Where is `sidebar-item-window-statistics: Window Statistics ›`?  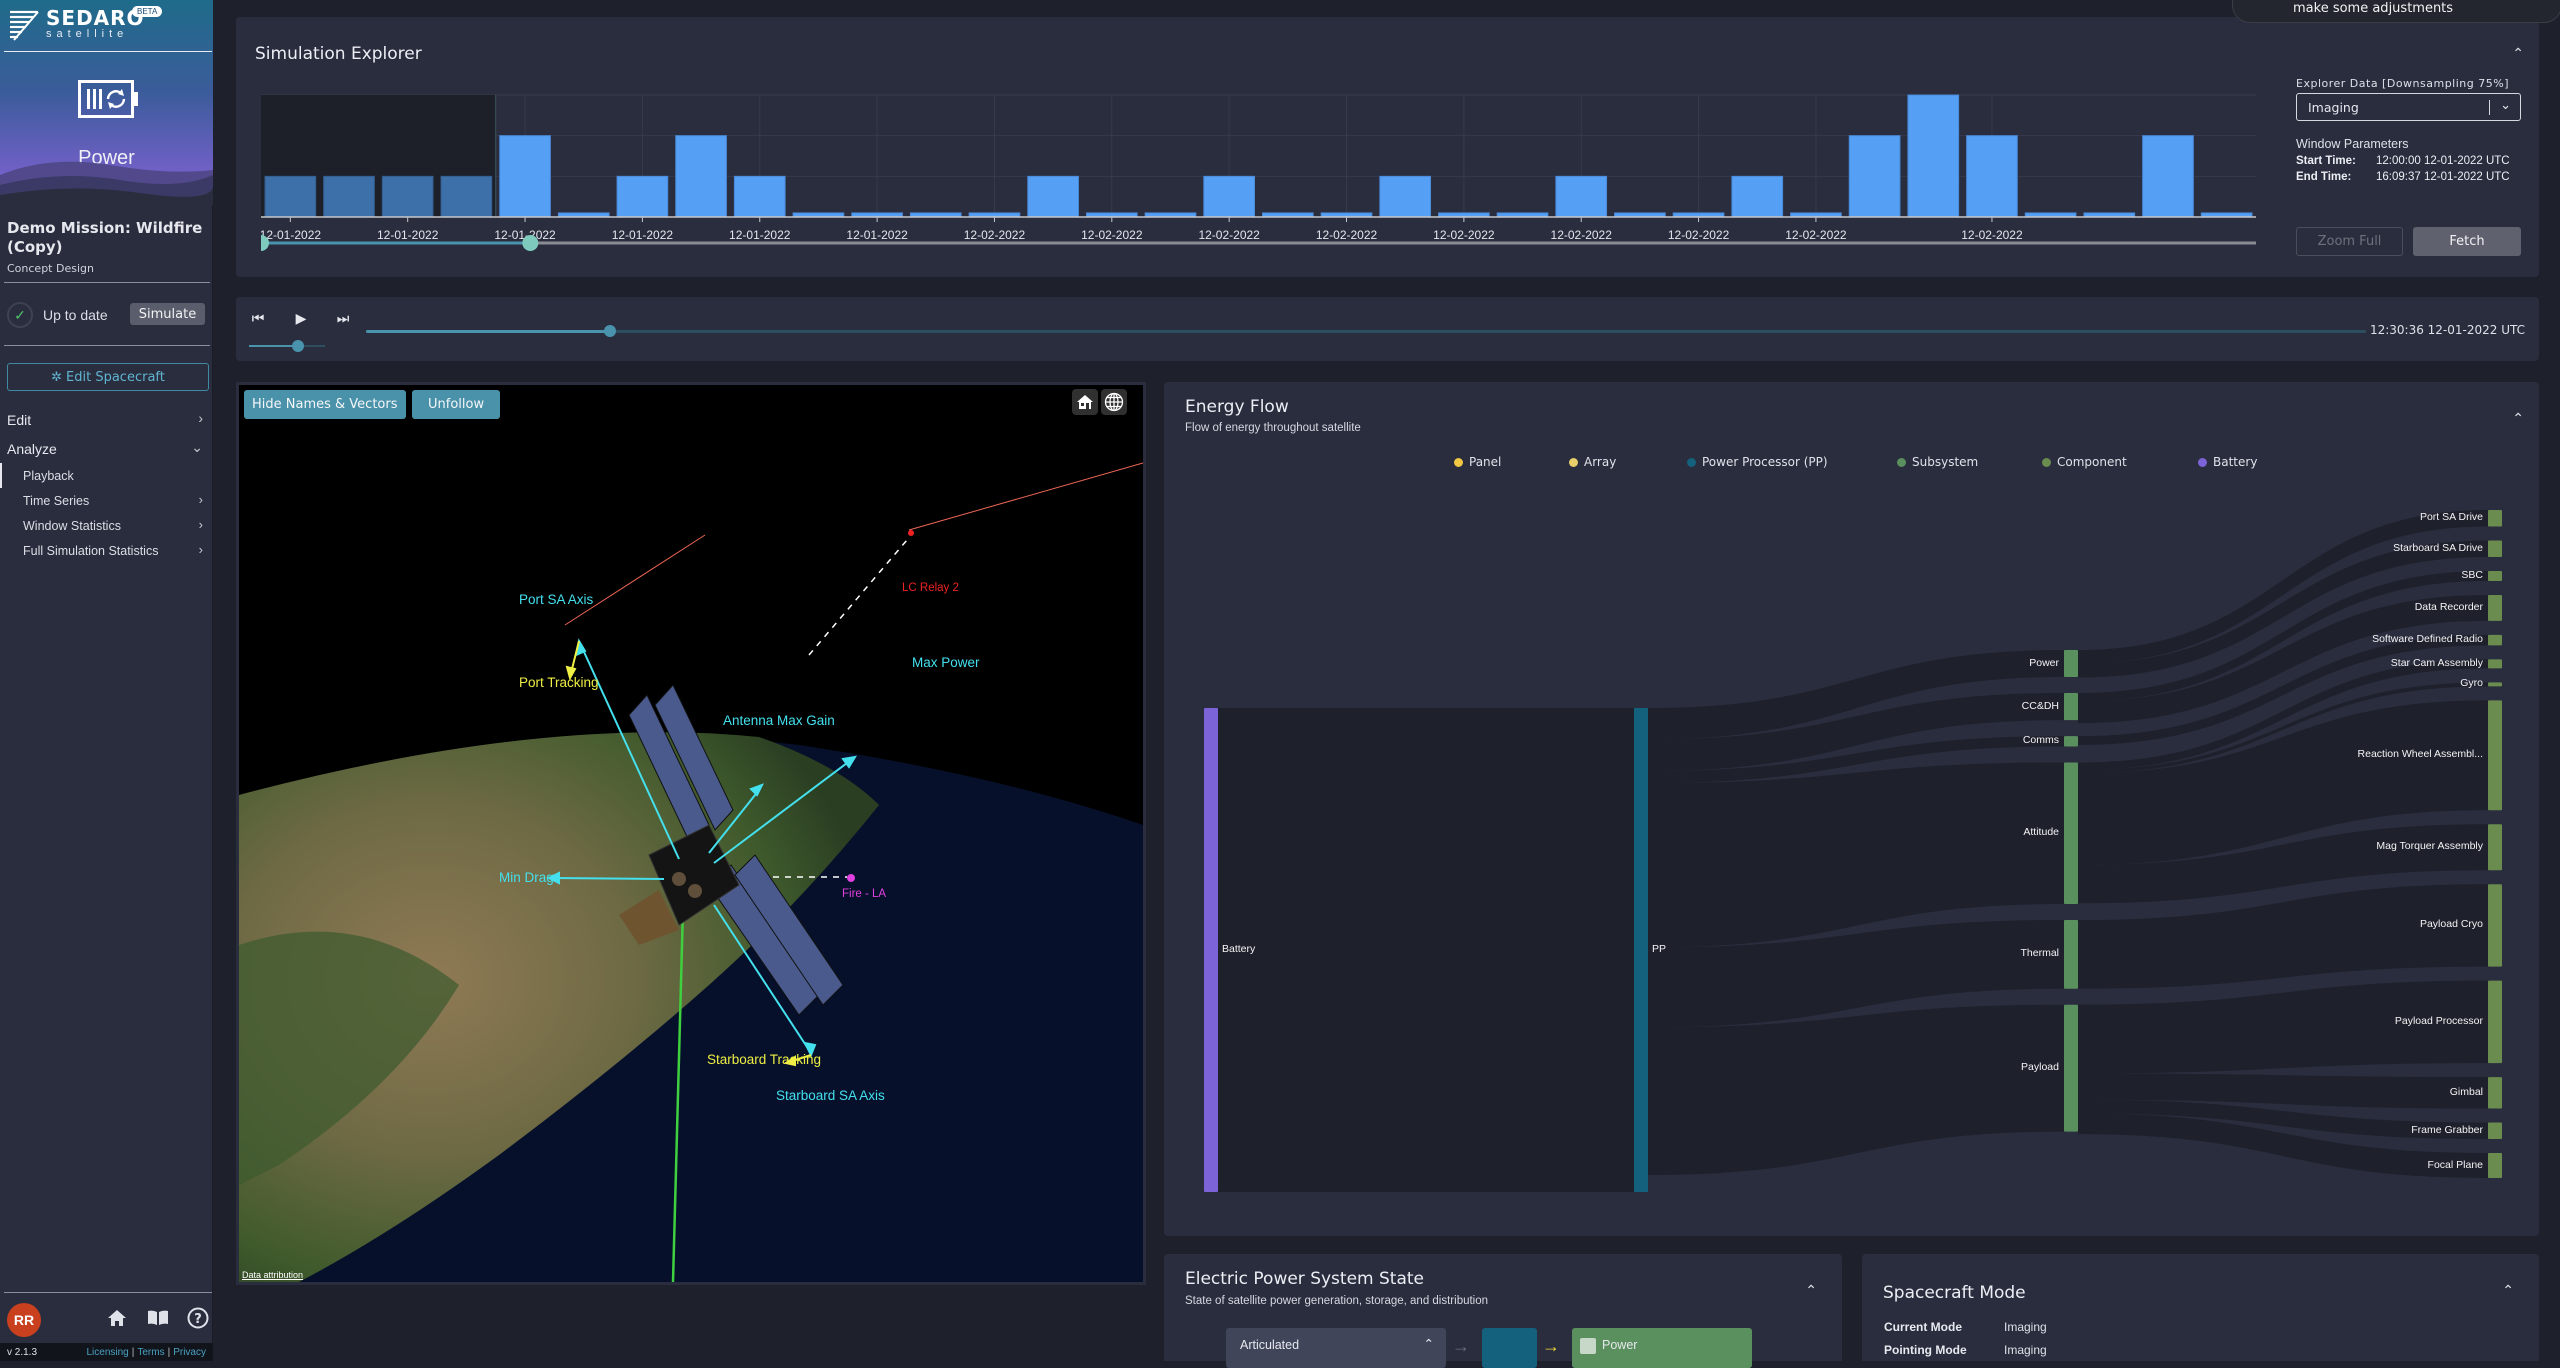
sidebar-item-window-statistics: Window Statistics › is located at coordinates (106, 525).